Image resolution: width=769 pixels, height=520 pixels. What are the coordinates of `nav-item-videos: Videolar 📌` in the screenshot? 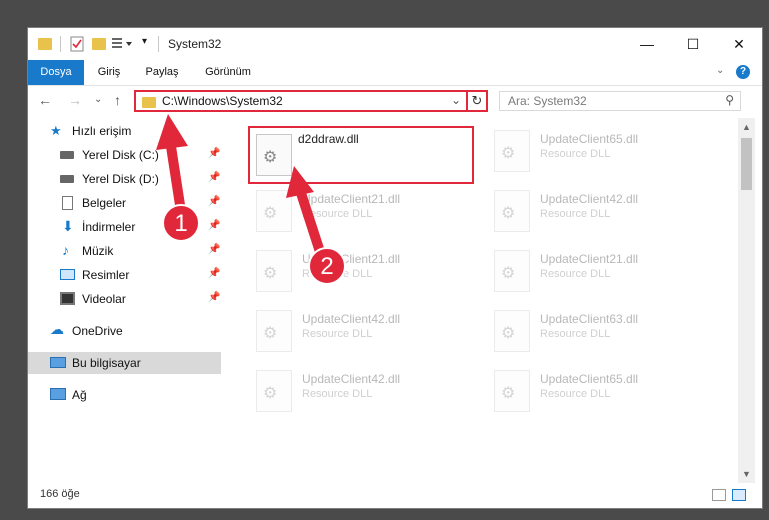 It's located at (124, 299).